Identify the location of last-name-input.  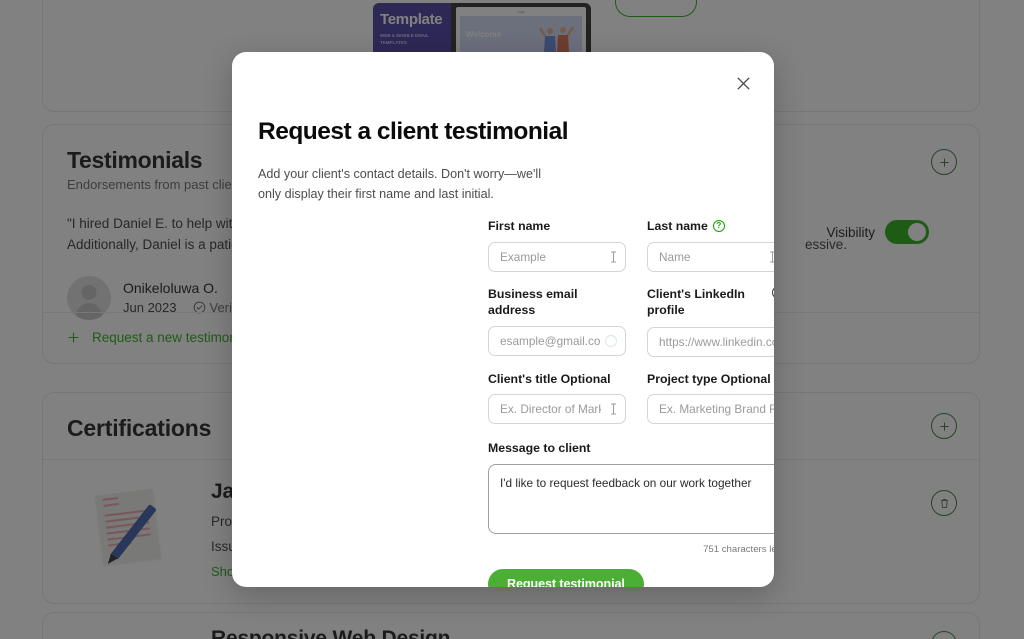
(710, 256).